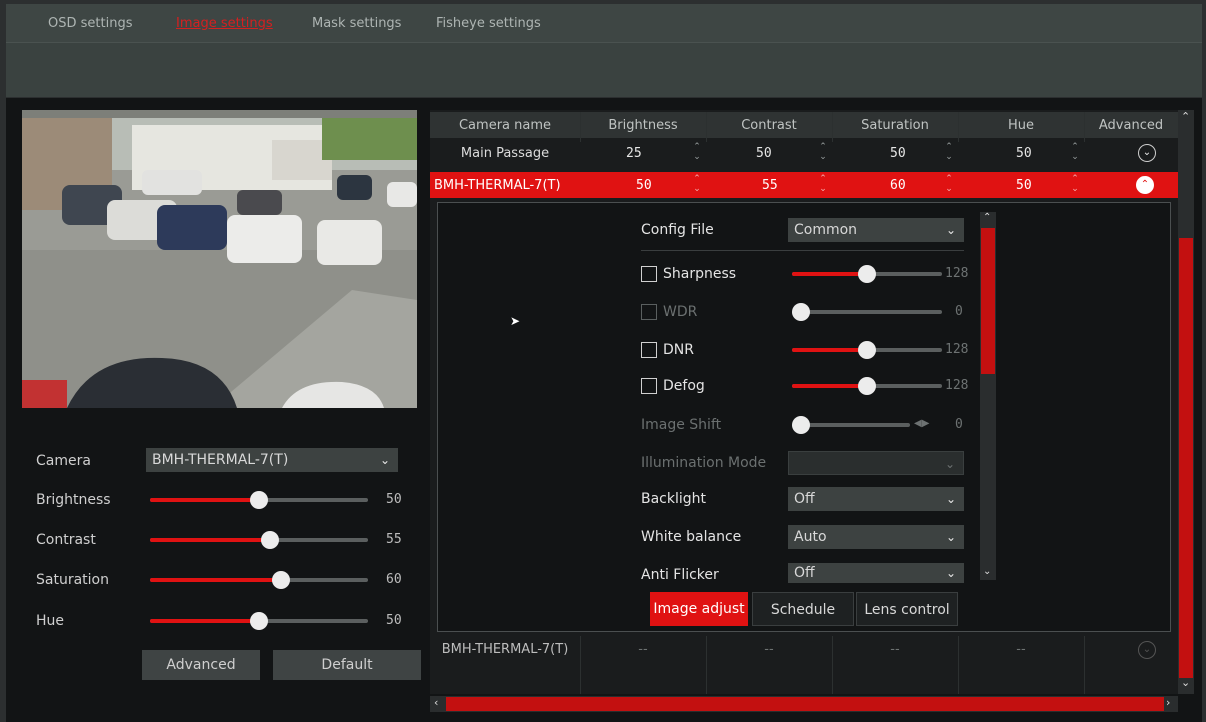  Describe the element at coordinates (649, 312) in the screenshot. I see `wdr-checkbox` at that location.